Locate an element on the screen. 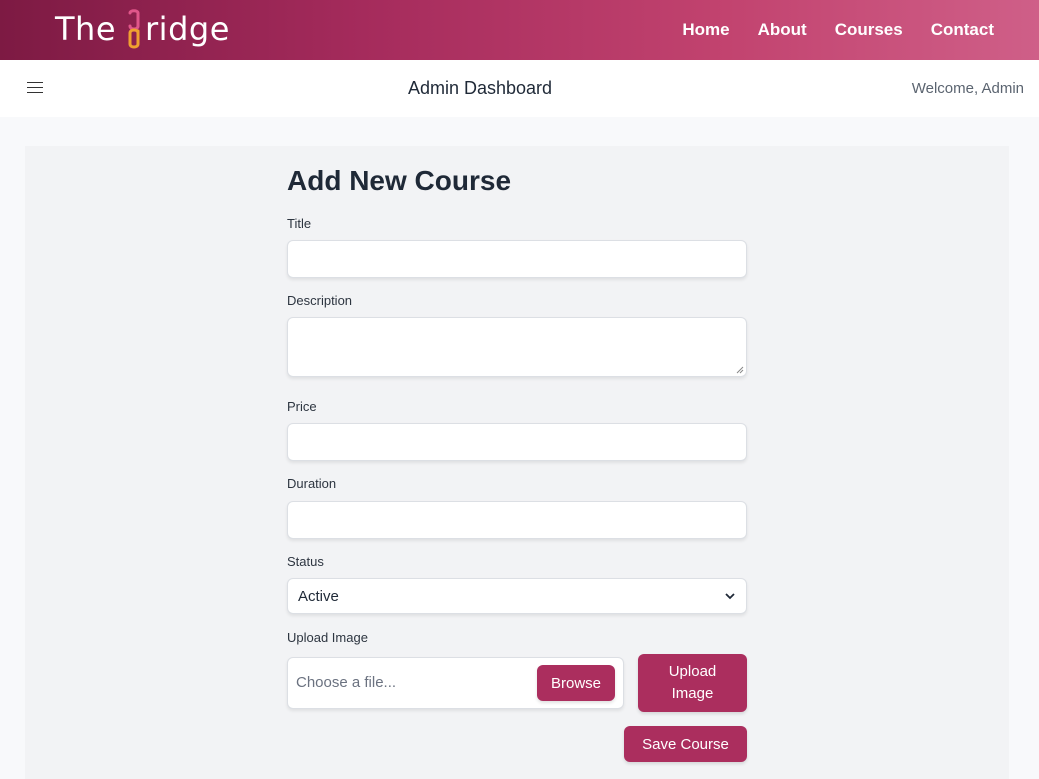  upload-image-label: Upload Image is located at coordinates (327, 637).